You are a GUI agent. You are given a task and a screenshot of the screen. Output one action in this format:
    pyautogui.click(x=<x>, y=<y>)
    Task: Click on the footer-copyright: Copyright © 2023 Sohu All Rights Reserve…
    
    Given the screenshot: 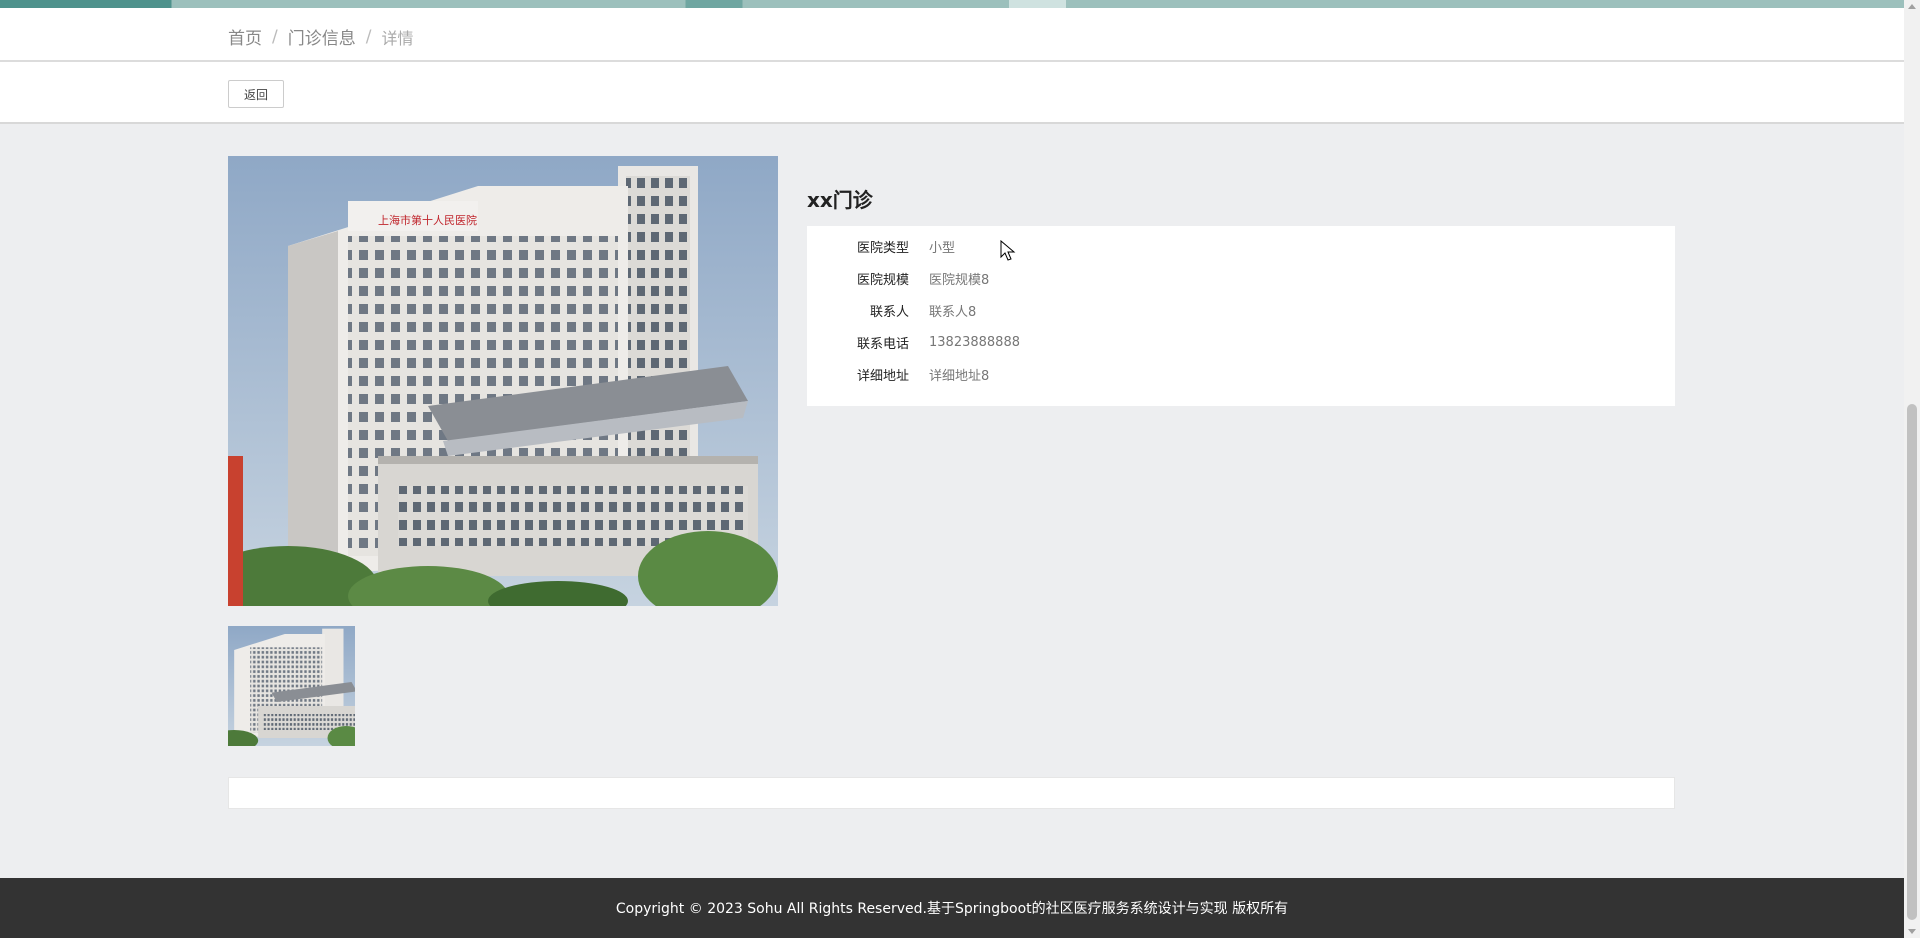 What is the action you would take?
    pyautogui.click(x=952, y=909)
    